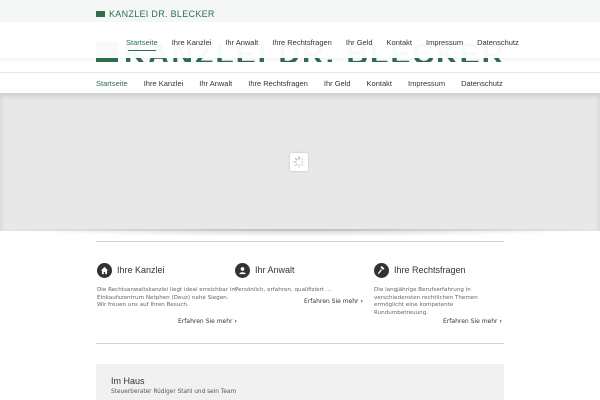  Describe the element at coordinates (128, 381) in the screenshot. I see `im-haus-title: Im Haus` at that location.